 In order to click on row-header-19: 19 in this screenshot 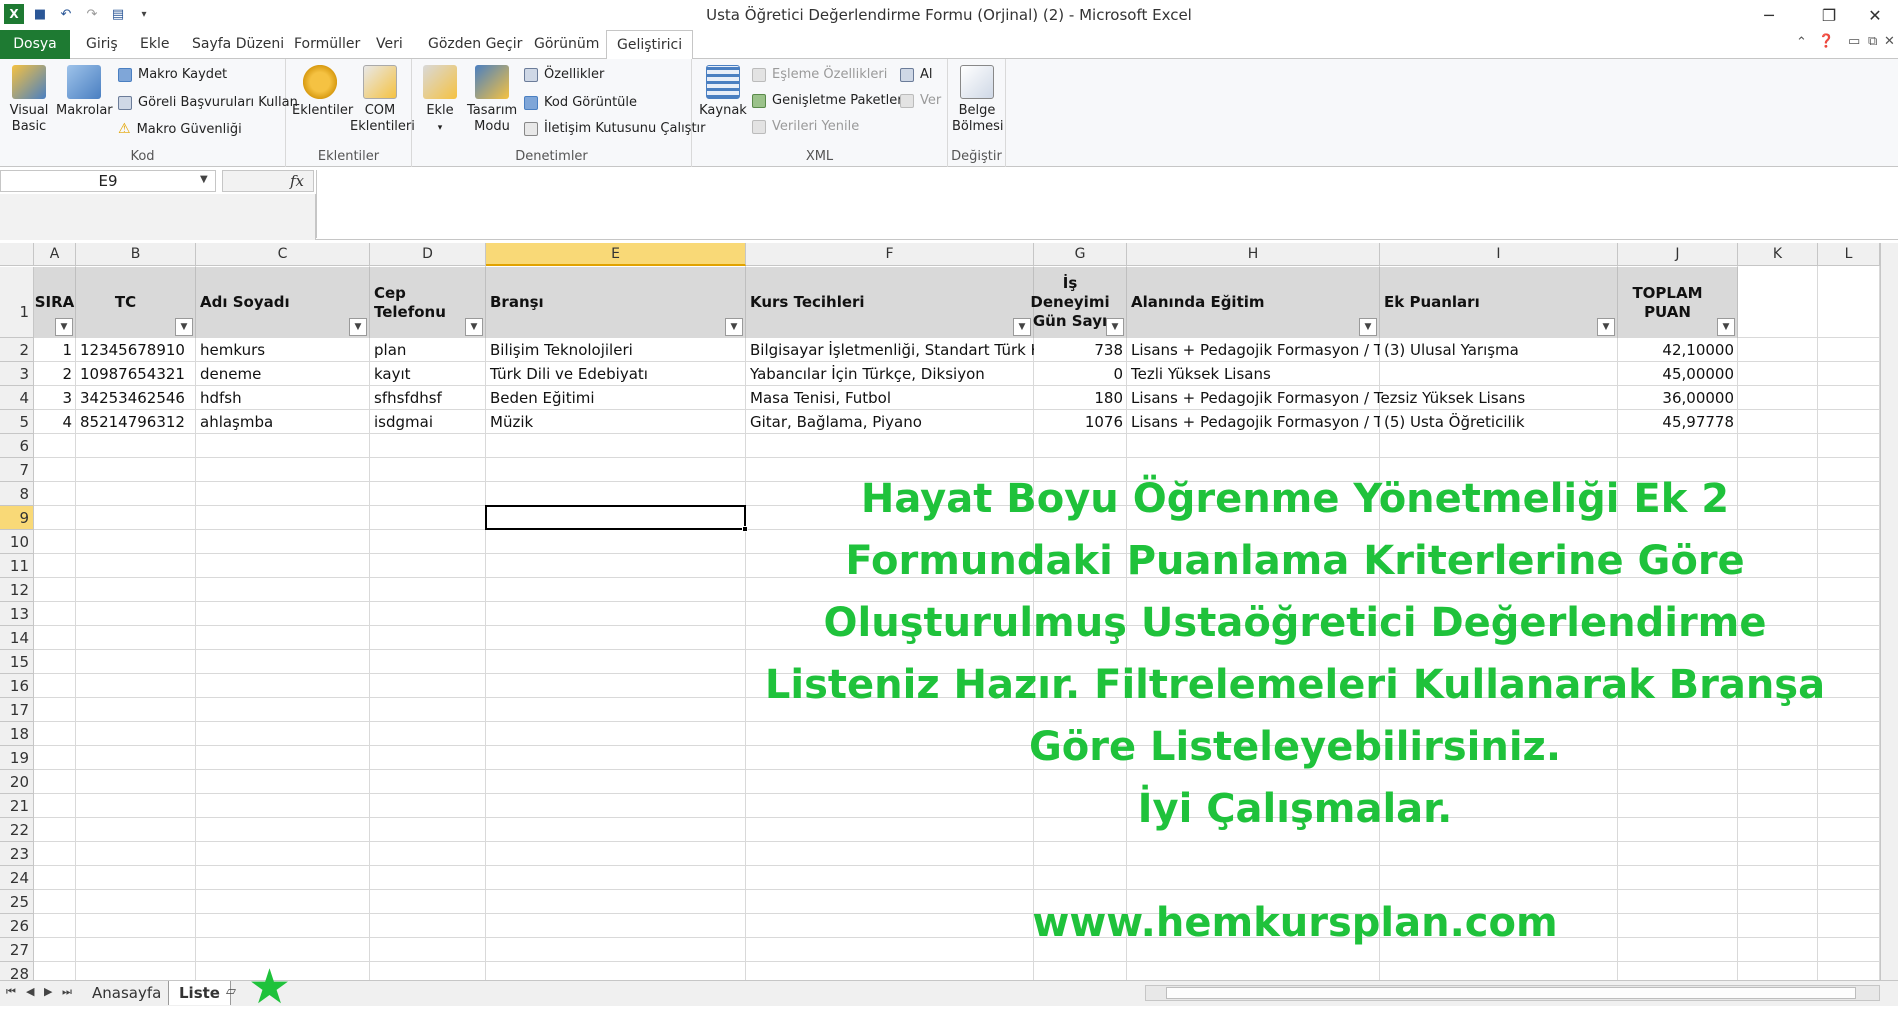, I will do `click(17, 758)`.